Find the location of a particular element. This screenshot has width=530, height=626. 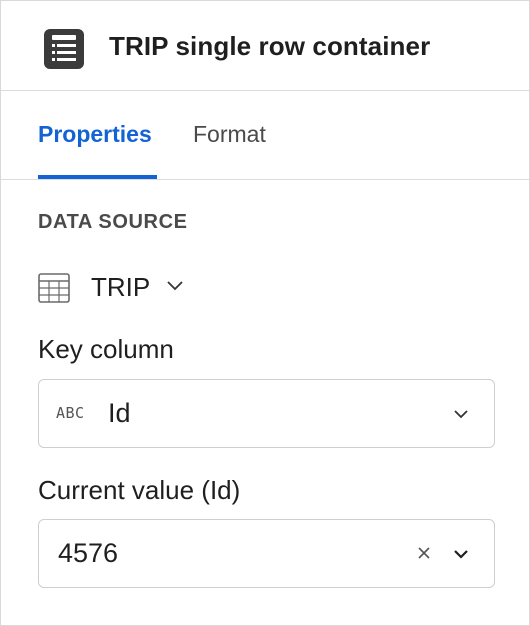

key-column-select: ABC Id is located at coordinates (266, 413).